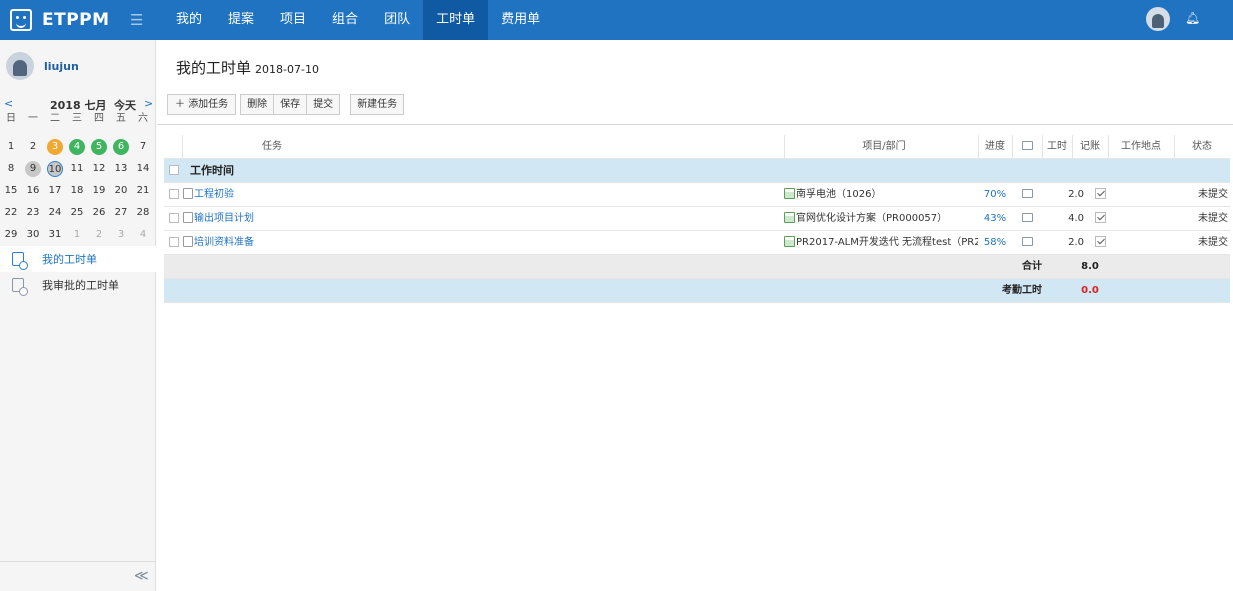 The height and width of the screenshot is (591, 1233). What do you see at coordinates (99, 169) in the screenshot?
I see `calendar-day: 12` at bounding box center [99, 169].